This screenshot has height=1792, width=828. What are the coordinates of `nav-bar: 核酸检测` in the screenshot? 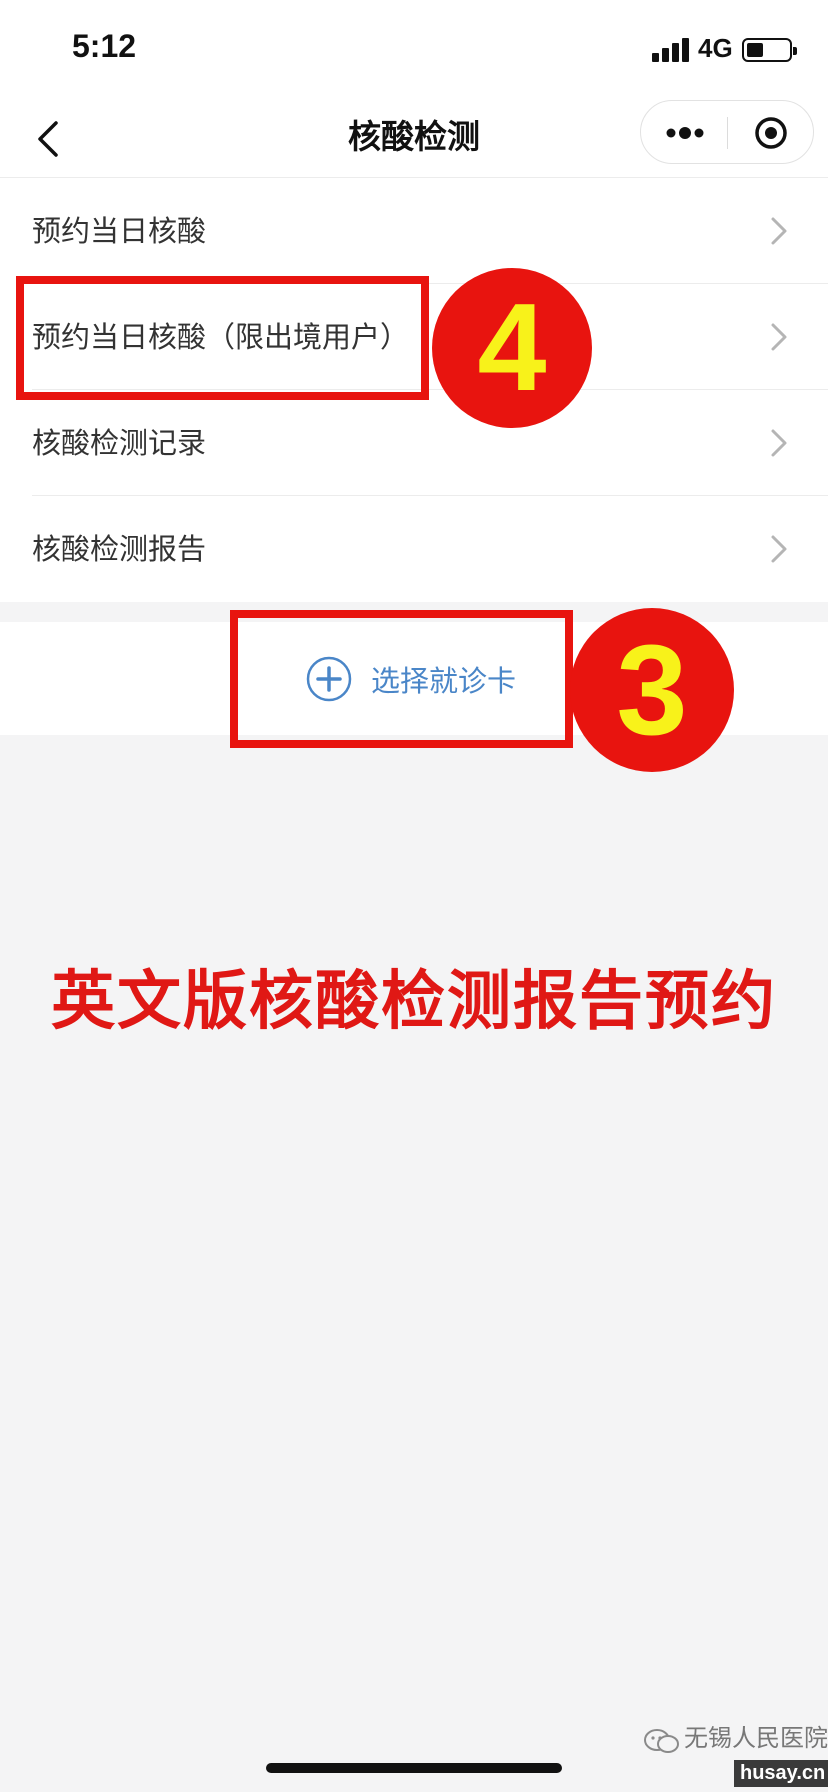 It's located at (414, 139).